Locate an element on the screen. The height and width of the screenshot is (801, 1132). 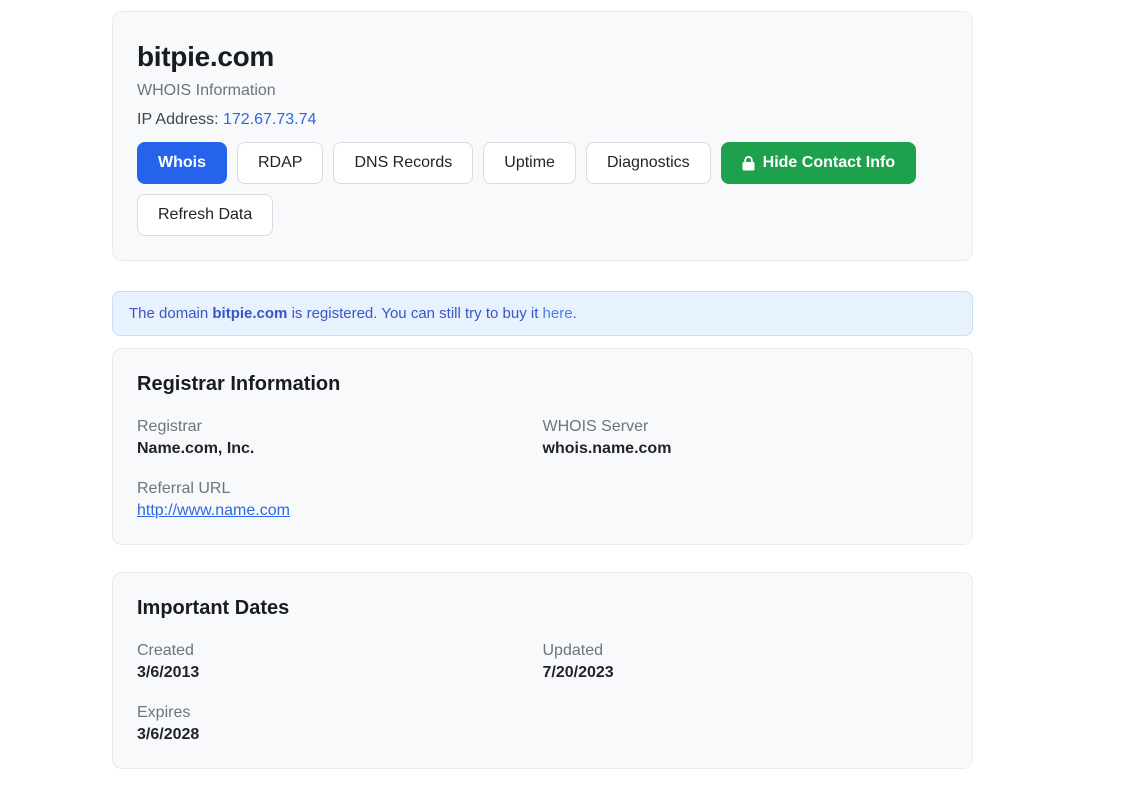
field-label: Updated is located at coordinates (573, 650).